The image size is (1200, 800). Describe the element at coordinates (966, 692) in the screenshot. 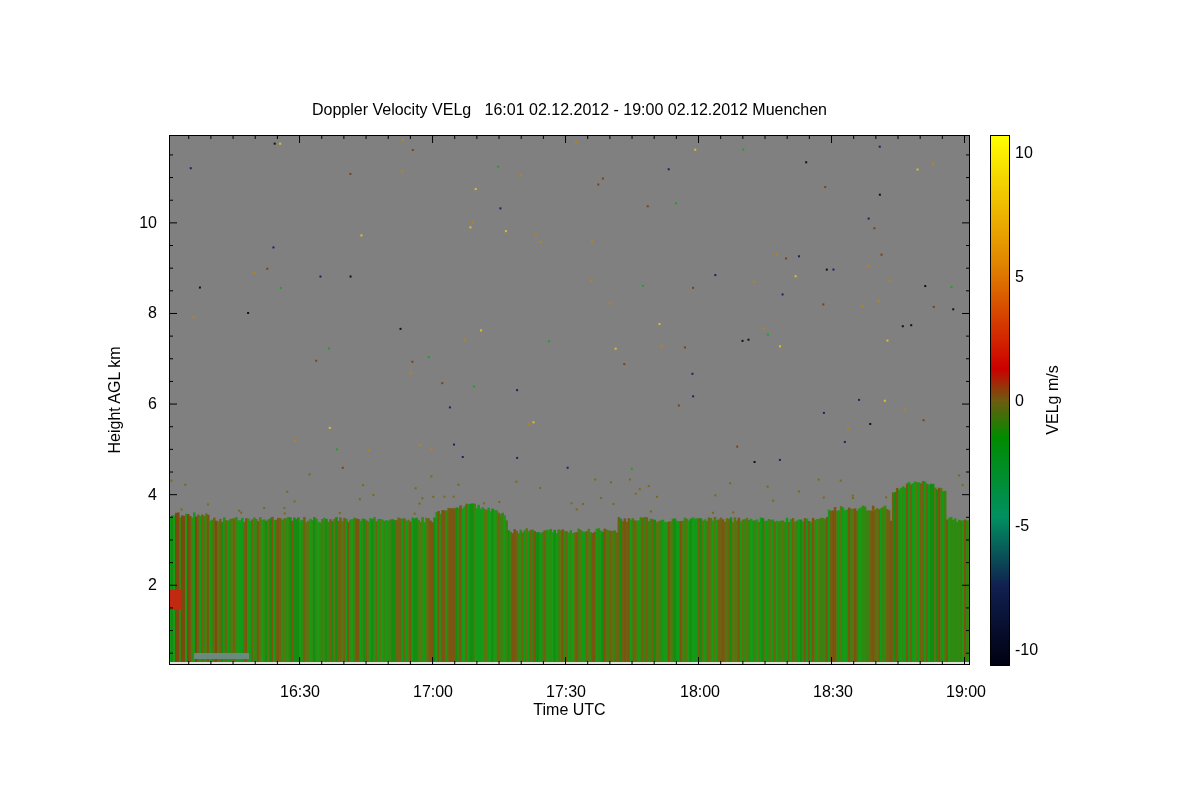

I see `x-tick-label: 19:00` at that location.